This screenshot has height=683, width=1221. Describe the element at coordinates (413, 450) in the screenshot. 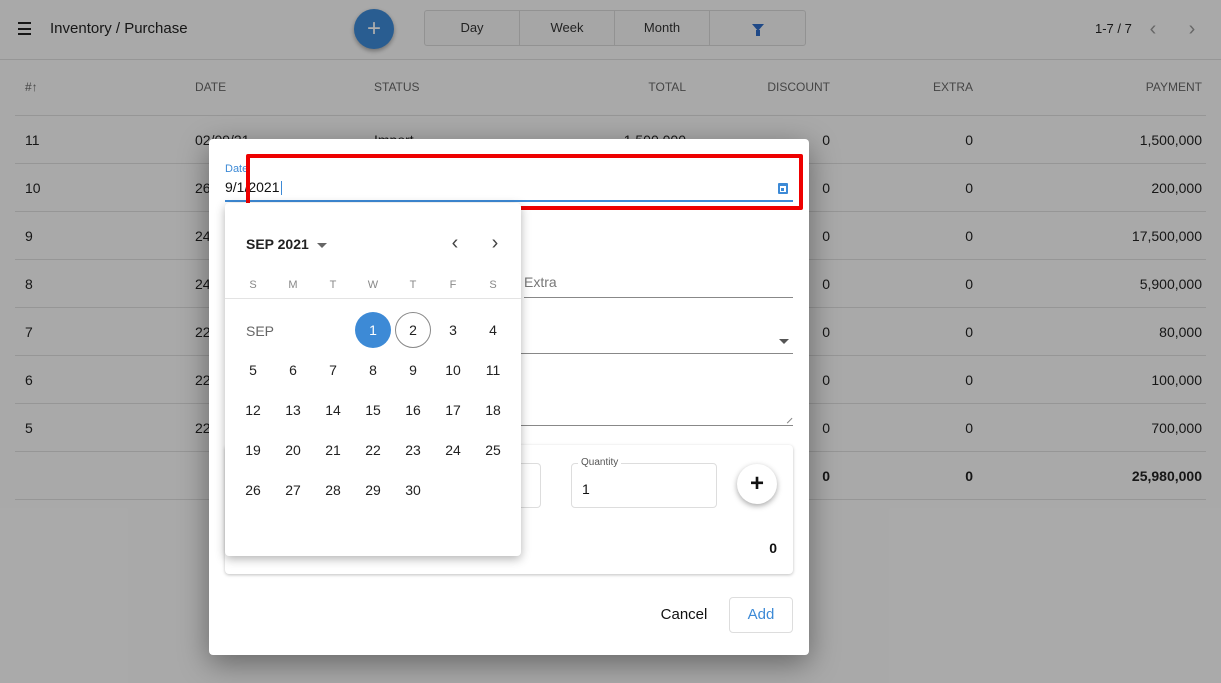

I see `calendar-day: 23` at that location.